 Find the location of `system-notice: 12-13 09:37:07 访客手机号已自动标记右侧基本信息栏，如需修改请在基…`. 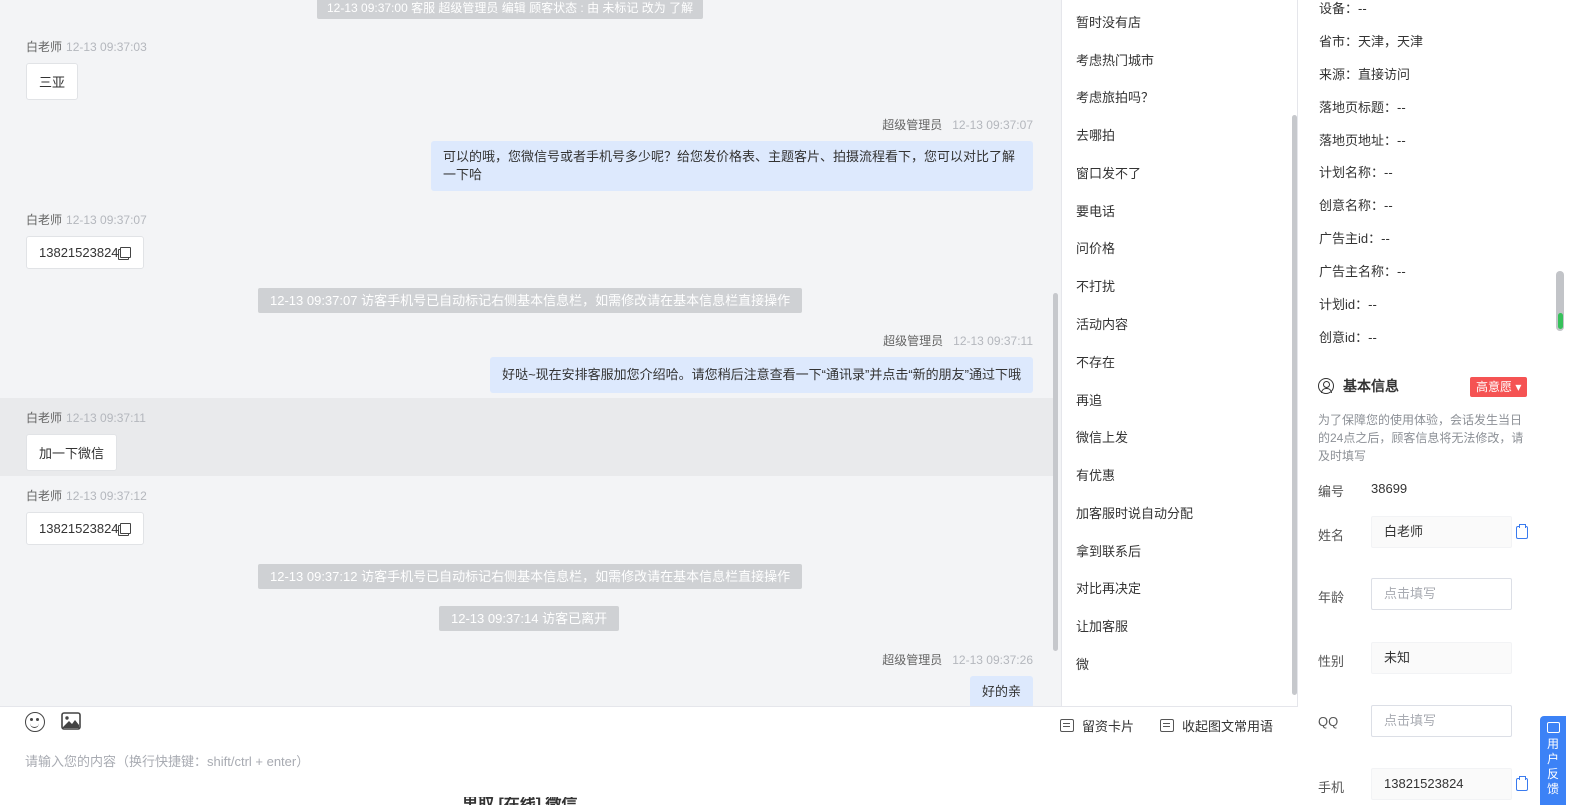

system-notice: 12-13 09:37:07 访客手机号已自动标记右侧基本信息栏，如需修改请在基… is located at coordinates (530, 300).